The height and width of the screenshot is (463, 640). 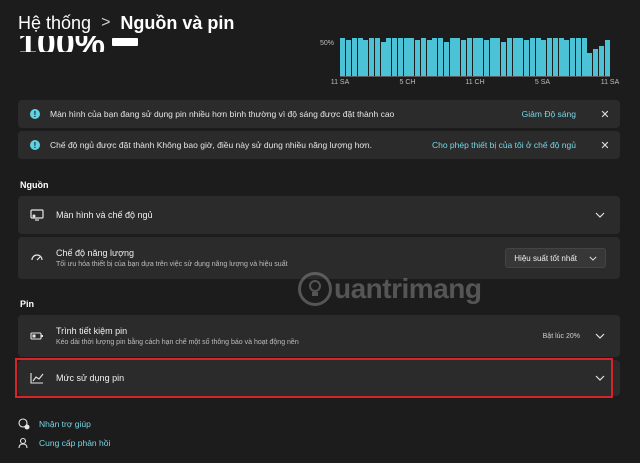 I want to click on watermark: uantrimang, so click(x=390, y=289).